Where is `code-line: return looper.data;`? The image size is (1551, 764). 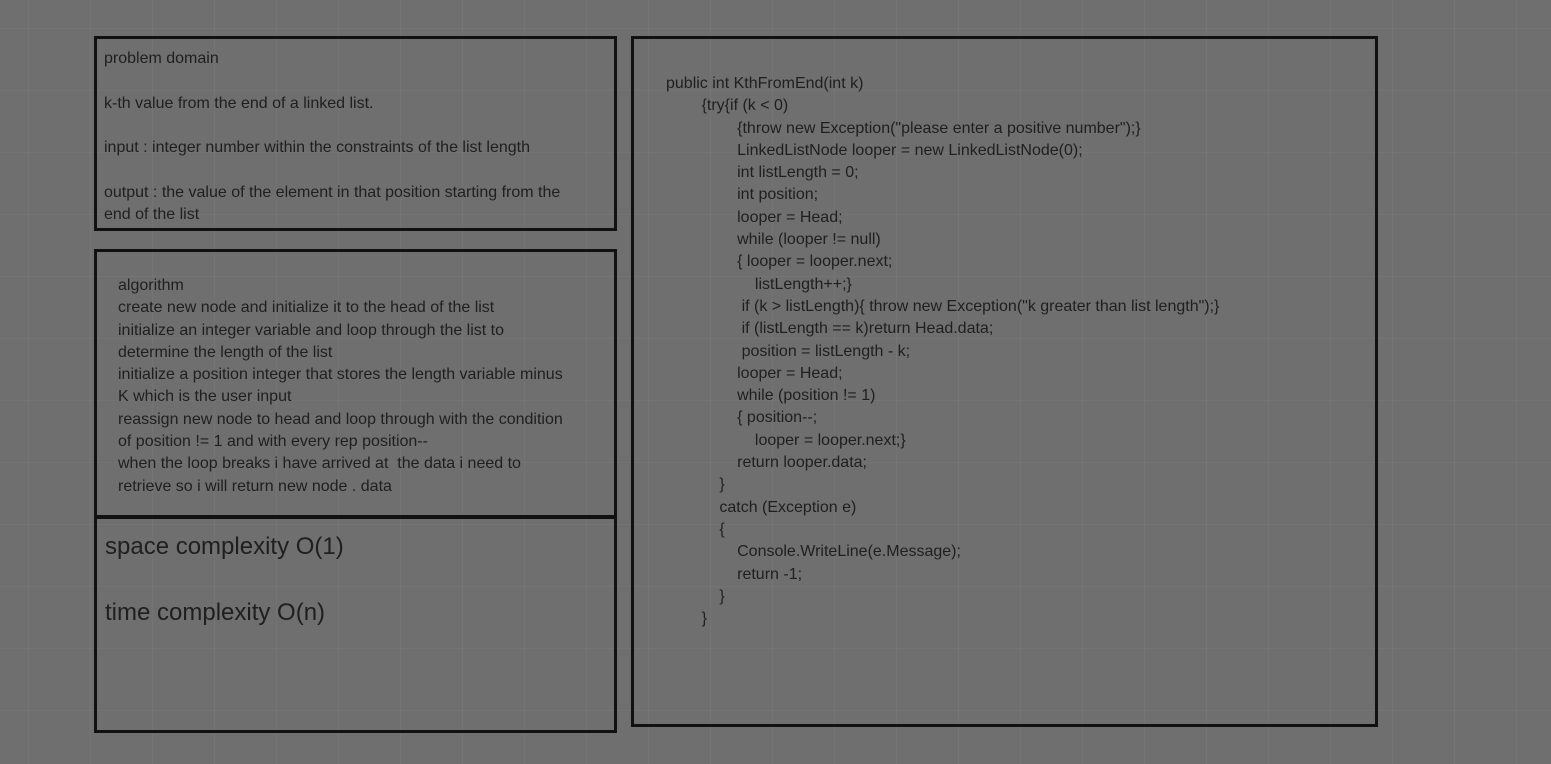
code-line: return looper.data; is located at coordinates (766, 463).